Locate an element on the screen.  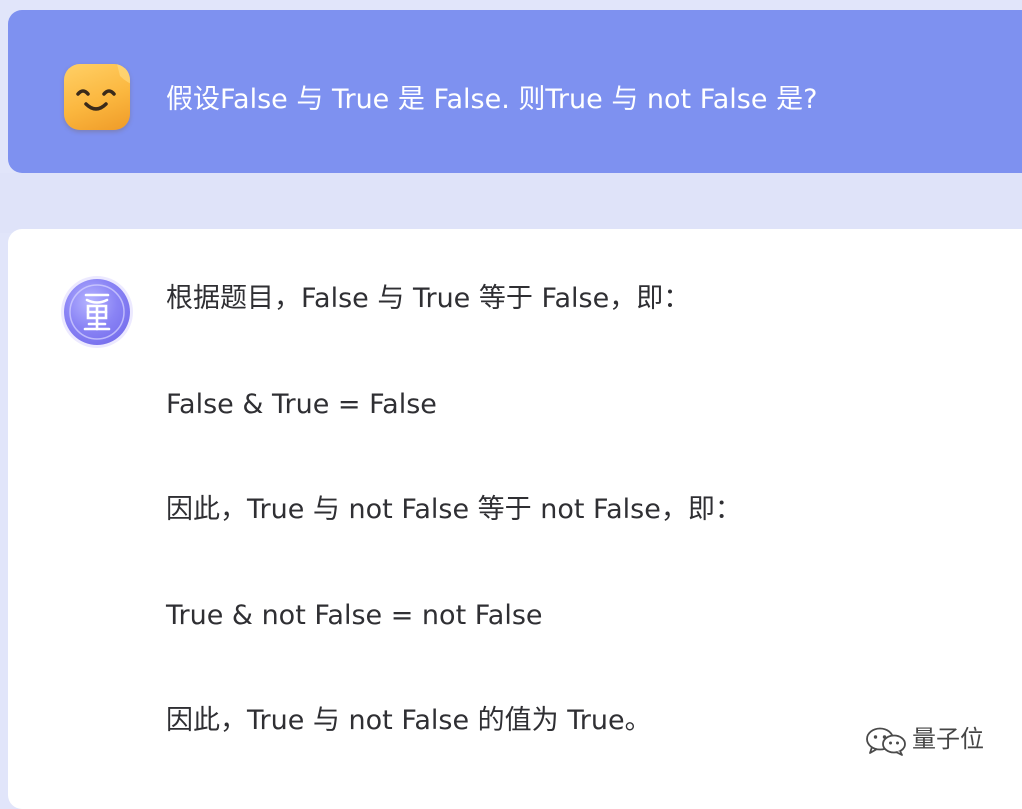
assistant-line: 根据题目，False 与 True 等于 False，即： is located at coordinates (428, 298).